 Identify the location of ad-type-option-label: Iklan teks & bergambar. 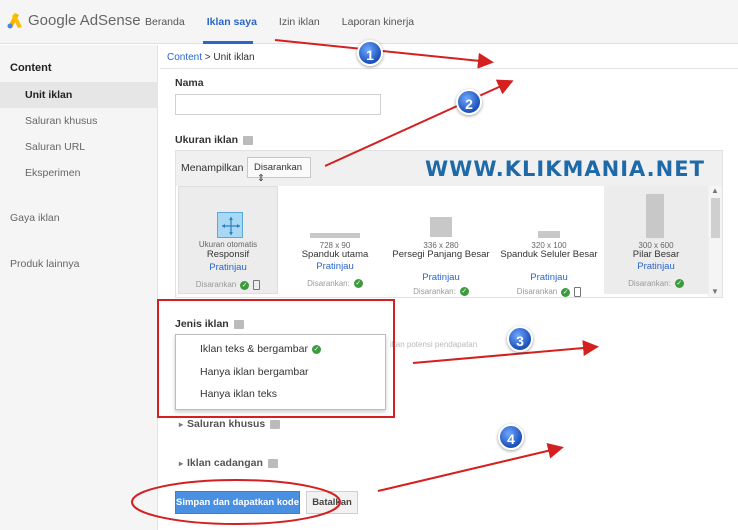
(254, 349).